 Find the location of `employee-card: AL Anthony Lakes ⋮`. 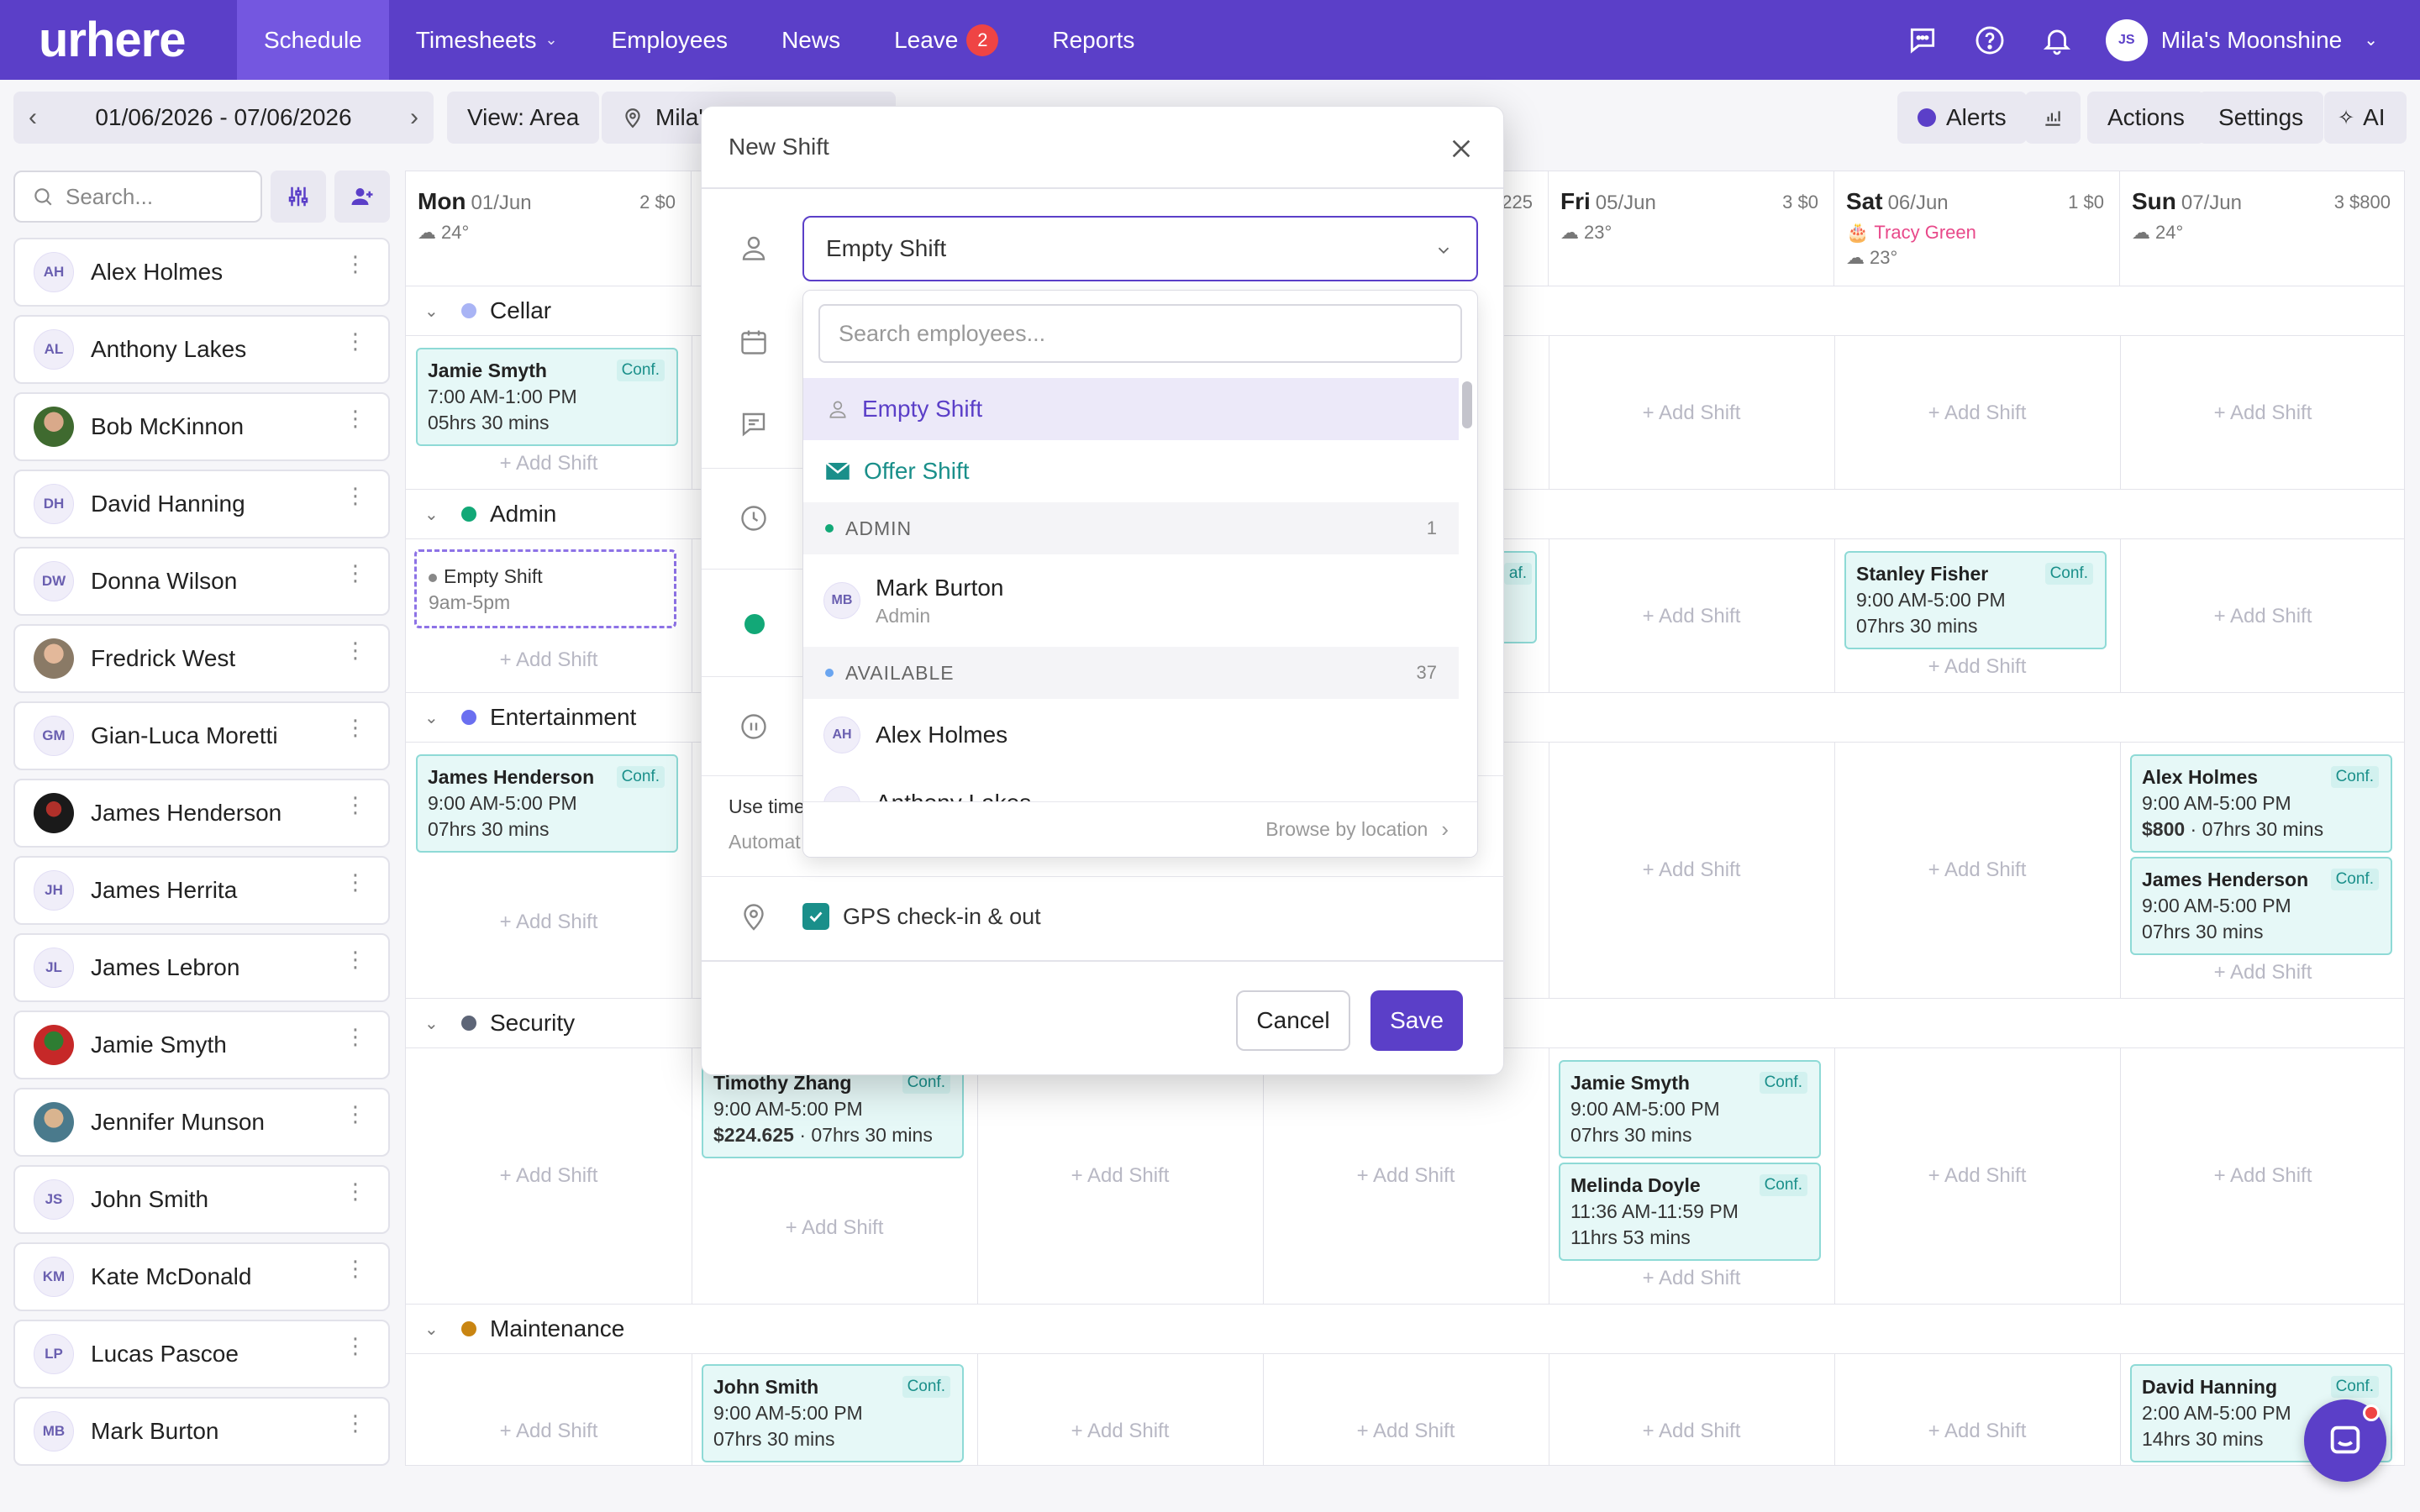

employee-card: AL Anthony Lakes ⋮ is located at coordinates (202, 349).